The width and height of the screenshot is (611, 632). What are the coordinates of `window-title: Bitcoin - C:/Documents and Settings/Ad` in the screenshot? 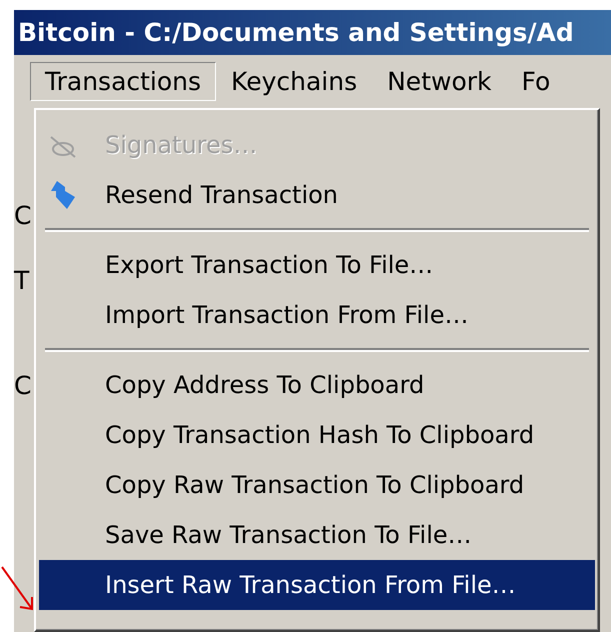 It's located at (312, 32).